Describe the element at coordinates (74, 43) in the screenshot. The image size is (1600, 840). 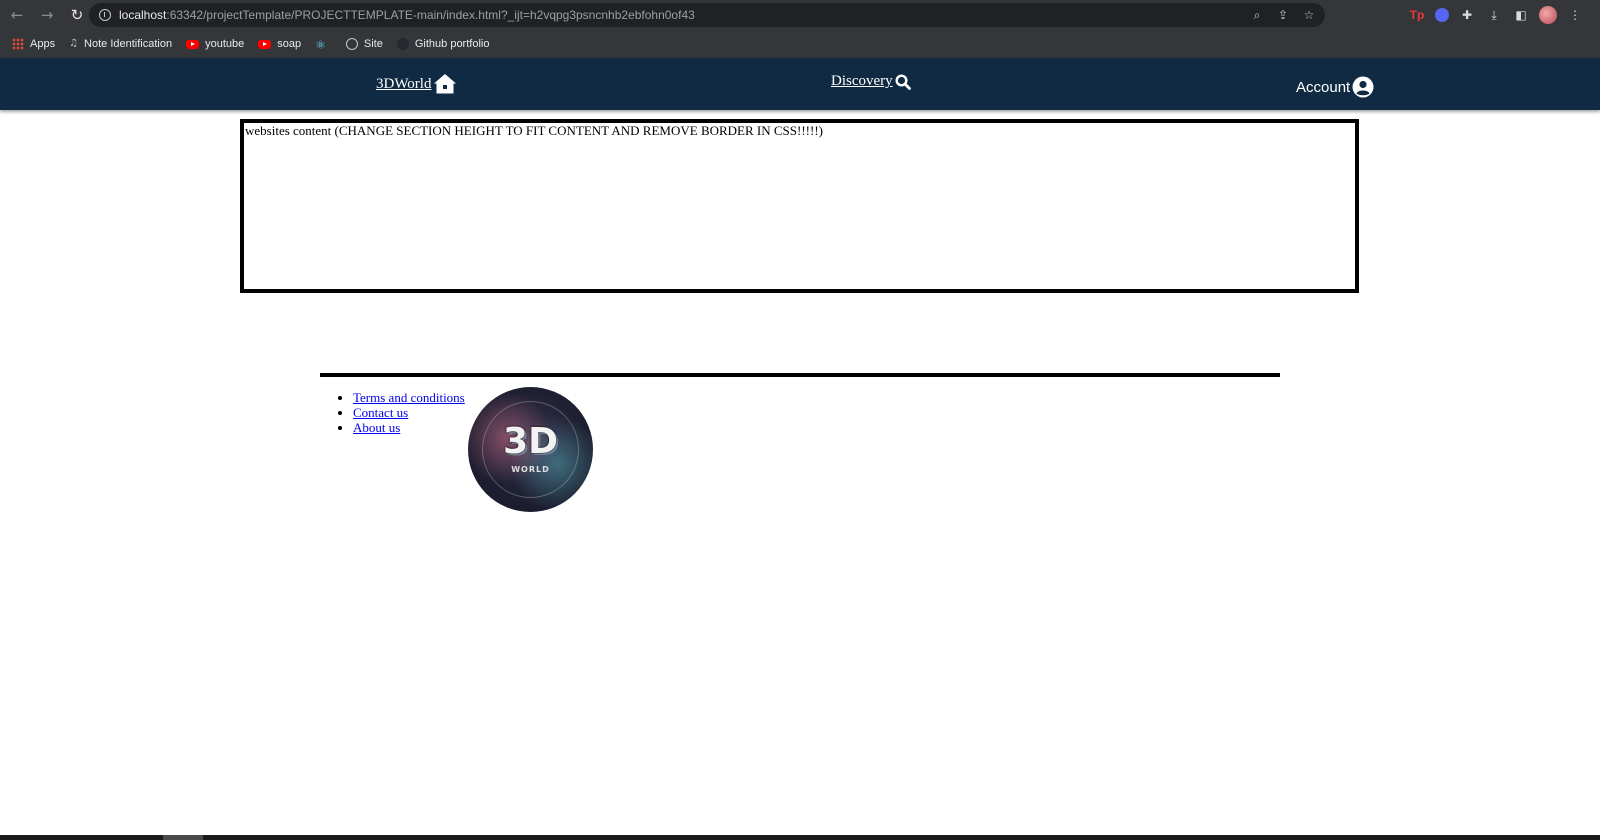
I see `note-icon: ♫` at that location.